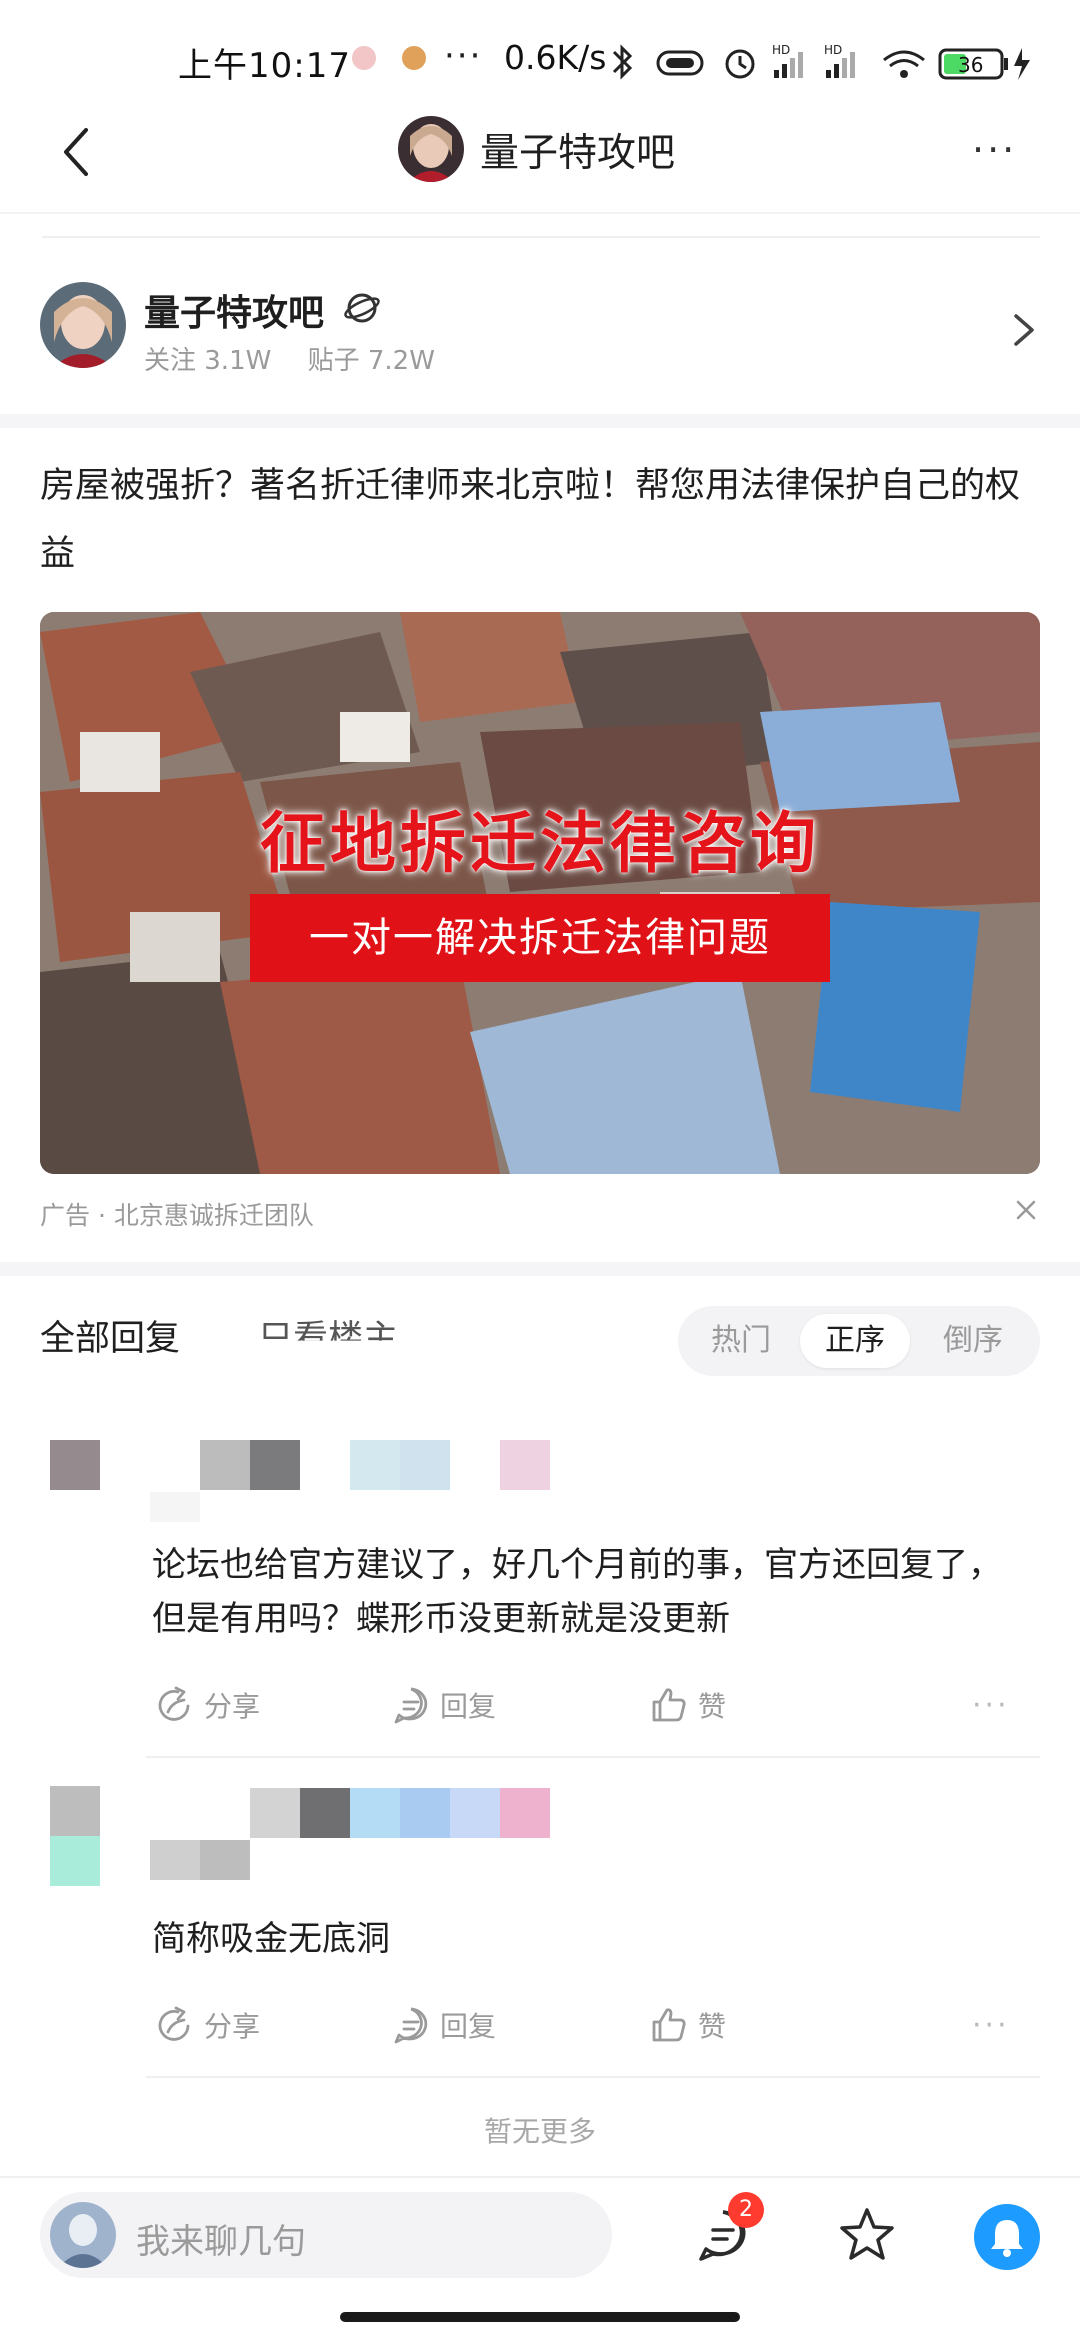 The width and height of the screenshot is (1080, 2342). Describe the element at coordinates (362, 308) in the screenshot. I see `forum-badge-icon` at that location.